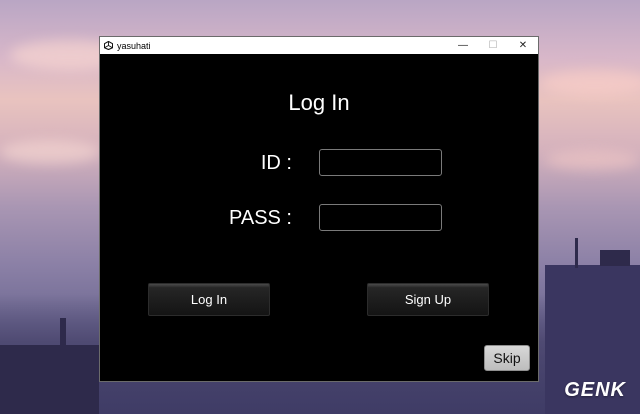  Describe the element at coordinates (209, 299) in the screenshot. I see `login-button: Log In` at that location.